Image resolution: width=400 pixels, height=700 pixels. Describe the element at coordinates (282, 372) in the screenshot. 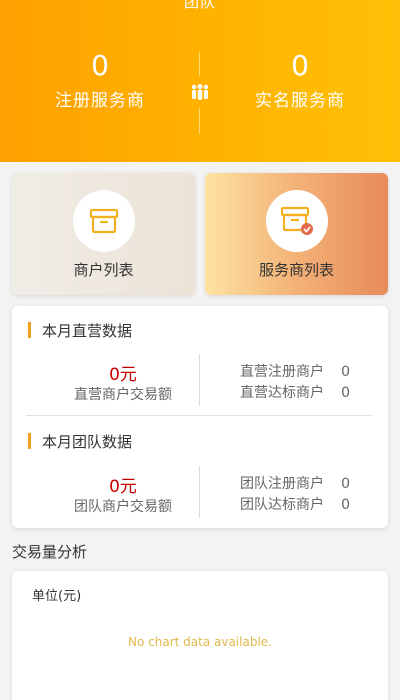

I see `direct-registered-label: 直营注册商户` at that location.